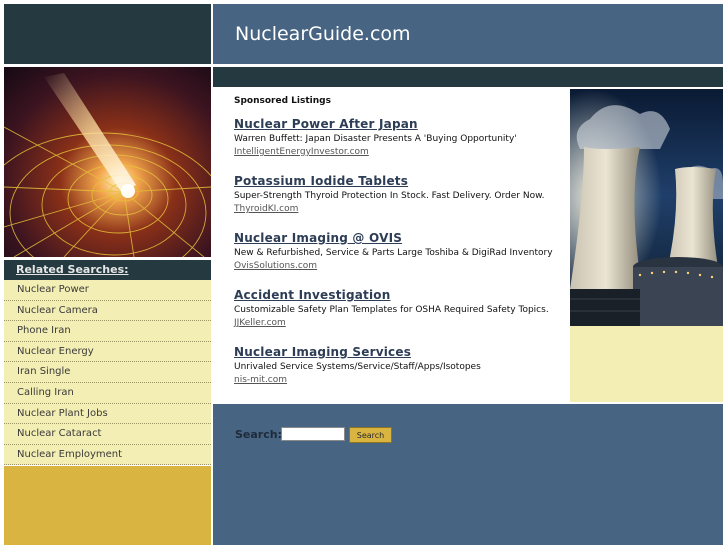 The height and width of the screenshot is (545, 727). I want to click on sidebar-link: Nuclear Employment, so click(107, 454).